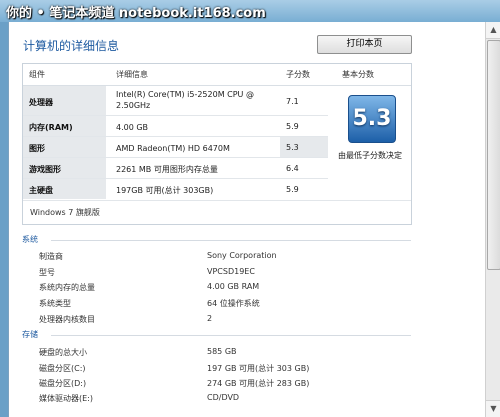 The height and width of the screenshot is (417, 500). Describe the element at coordinates (258, 368) in the screenshot. I see `storage-value: 197 GB 可用(总计 303 GB)` at that location.